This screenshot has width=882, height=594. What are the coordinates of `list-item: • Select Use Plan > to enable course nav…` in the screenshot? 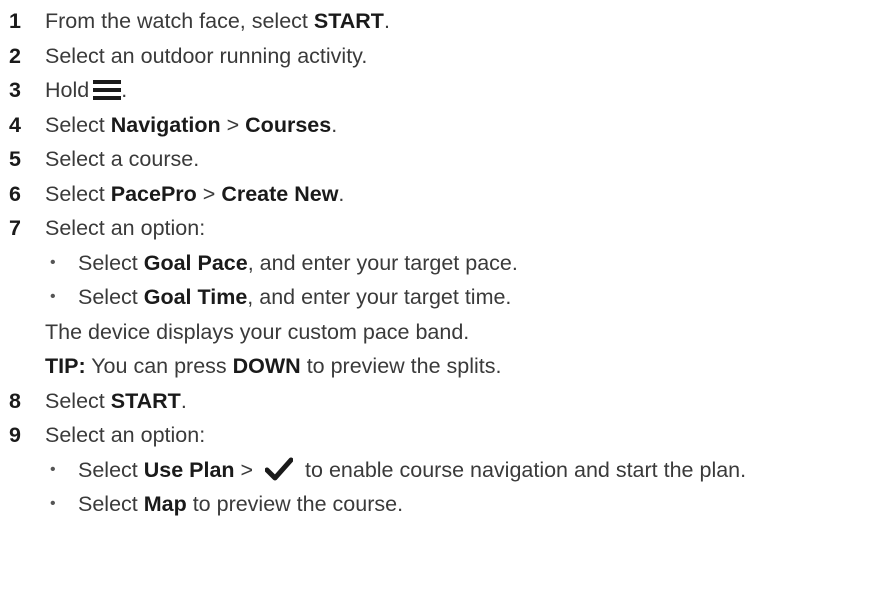 It's located at (441, 470).